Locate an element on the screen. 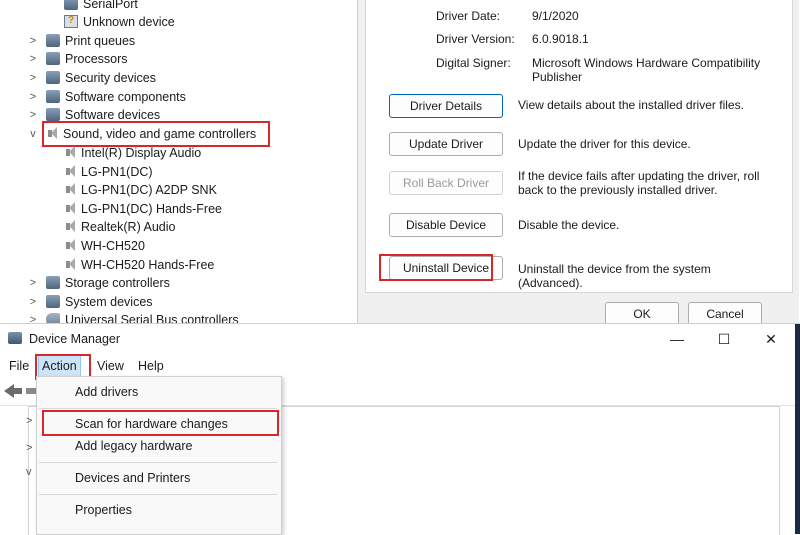  tree-item-lg-pn1: LG-PN1(DC) is located at coordinates (108, 171).